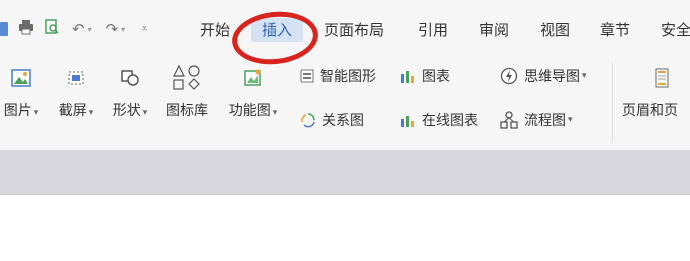  I want to click on undo-icon: ↶, so click(78, 29).